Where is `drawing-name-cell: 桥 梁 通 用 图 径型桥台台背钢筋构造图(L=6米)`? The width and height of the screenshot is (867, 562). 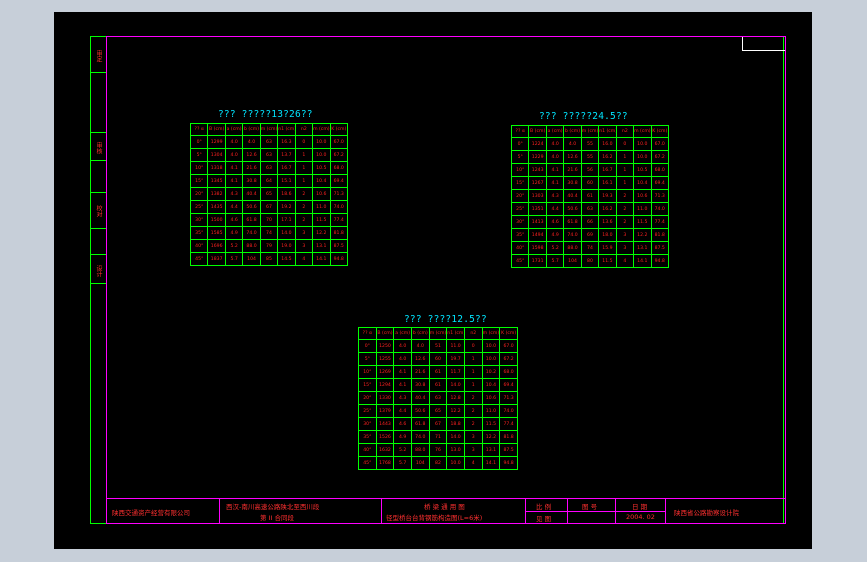
drawing-name-cell: 桥 梁 通 用 图 径型桥台台背钢筋构造图(L=6米) is located at coordinates (454, 511).